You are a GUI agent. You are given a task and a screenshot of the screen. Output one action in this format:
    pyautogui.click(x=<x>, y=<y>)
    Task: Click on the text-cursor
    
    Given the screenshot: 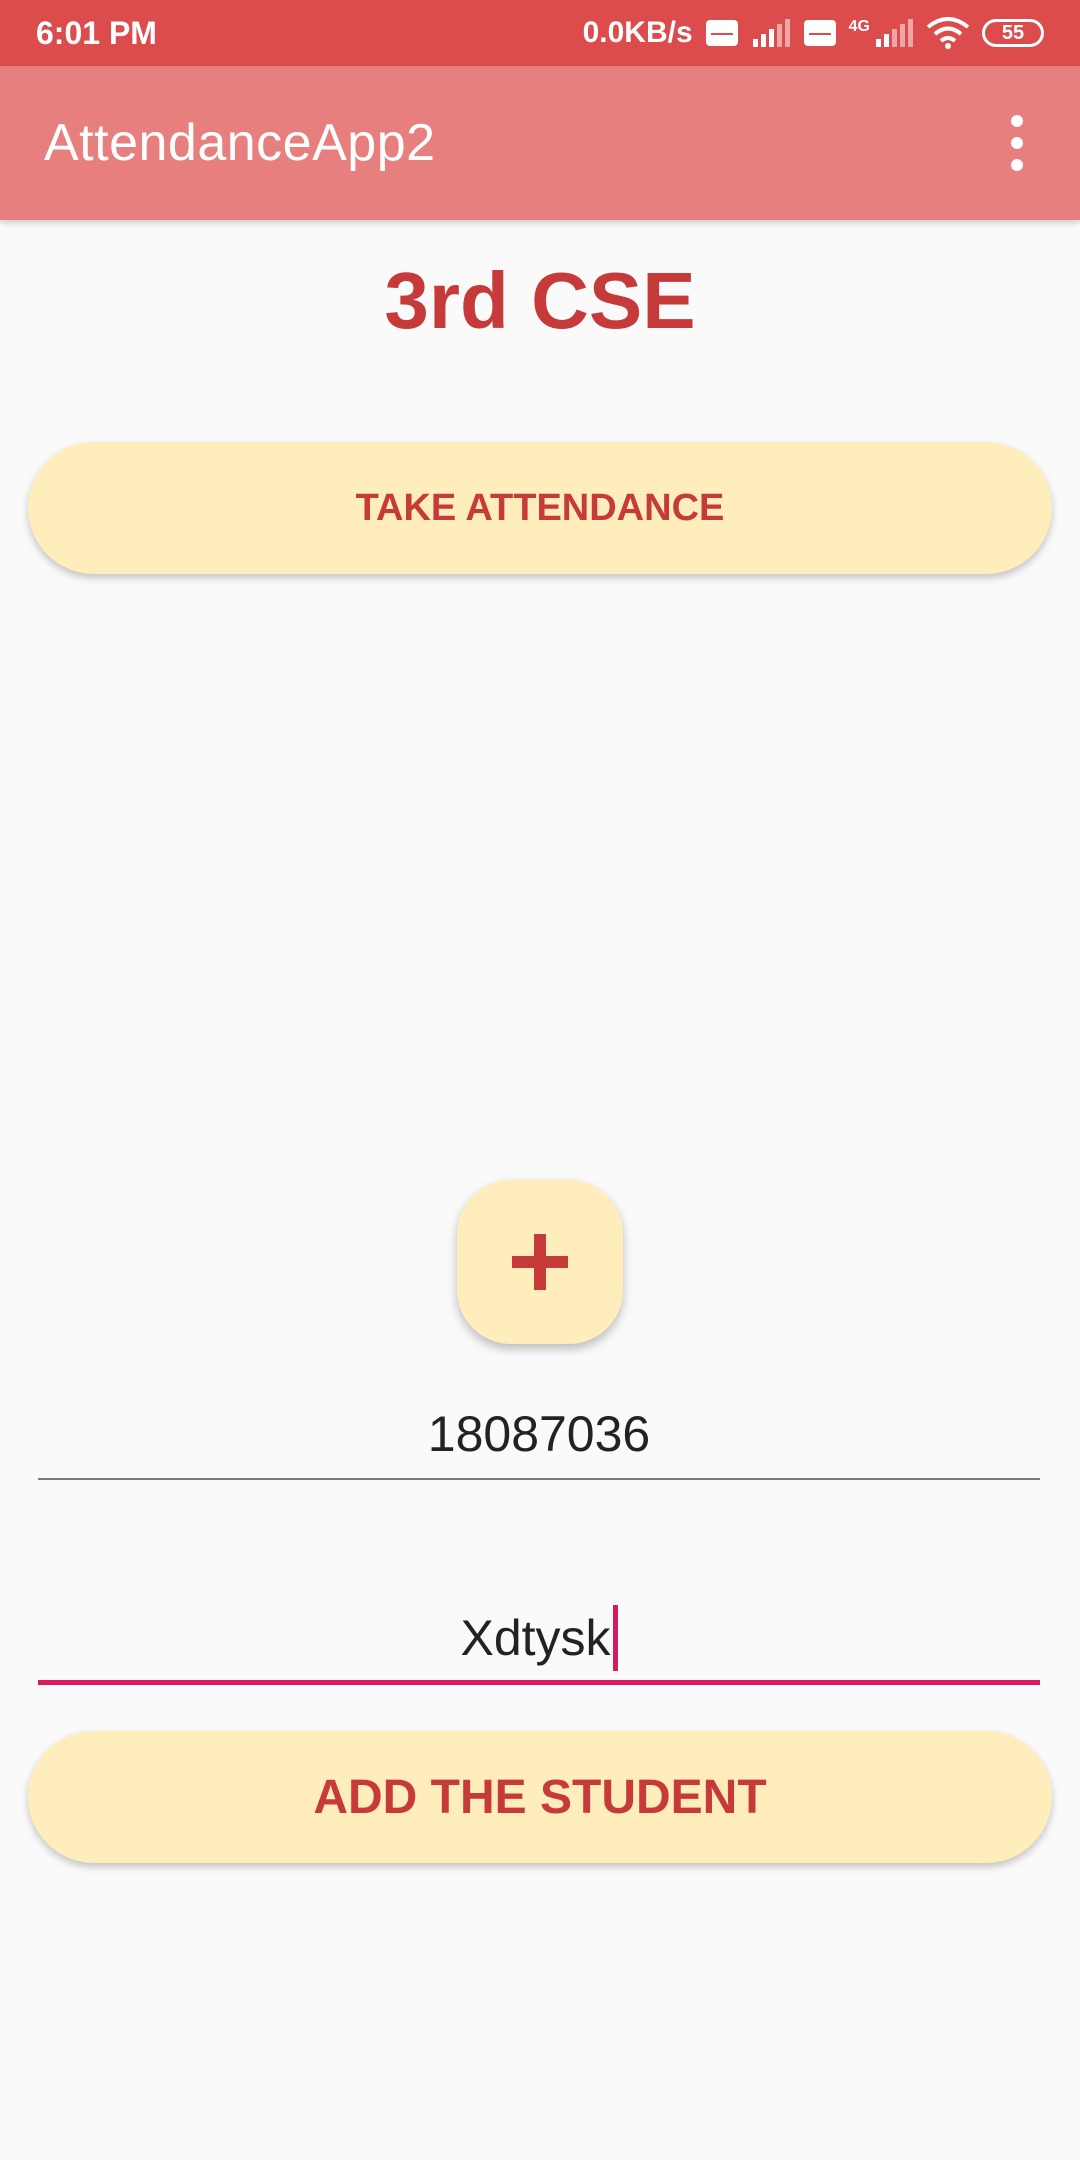 What is the action you would take?
    pyautogui.click(x=615, y=1637)
    